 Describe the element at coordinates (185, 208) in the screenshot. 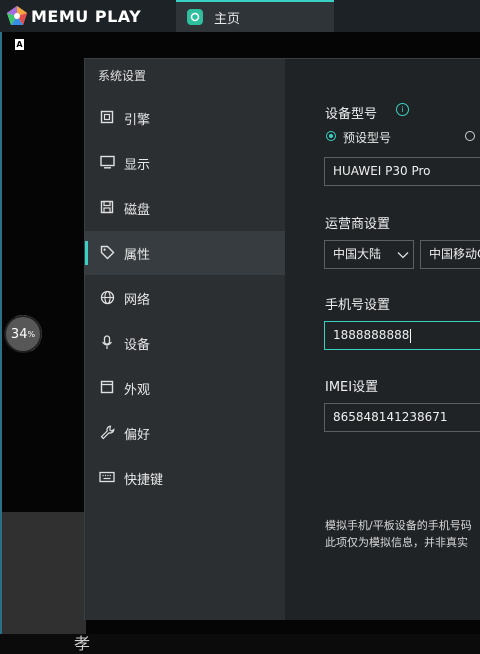

I see `nav-disk: 磁盘` at that location.